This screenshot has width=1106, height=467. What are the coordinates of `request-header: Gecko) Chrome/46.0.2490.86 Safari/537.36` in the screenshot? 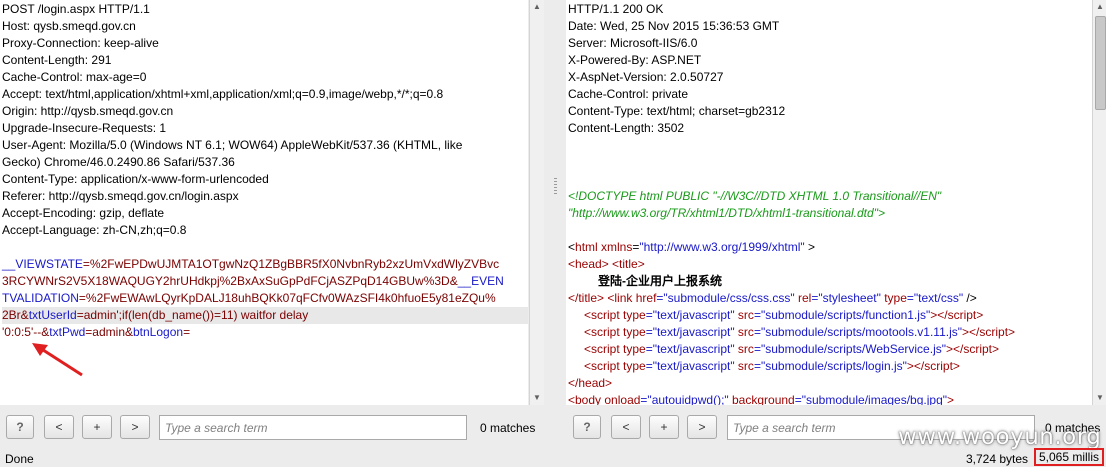 It's located at (118, 162).